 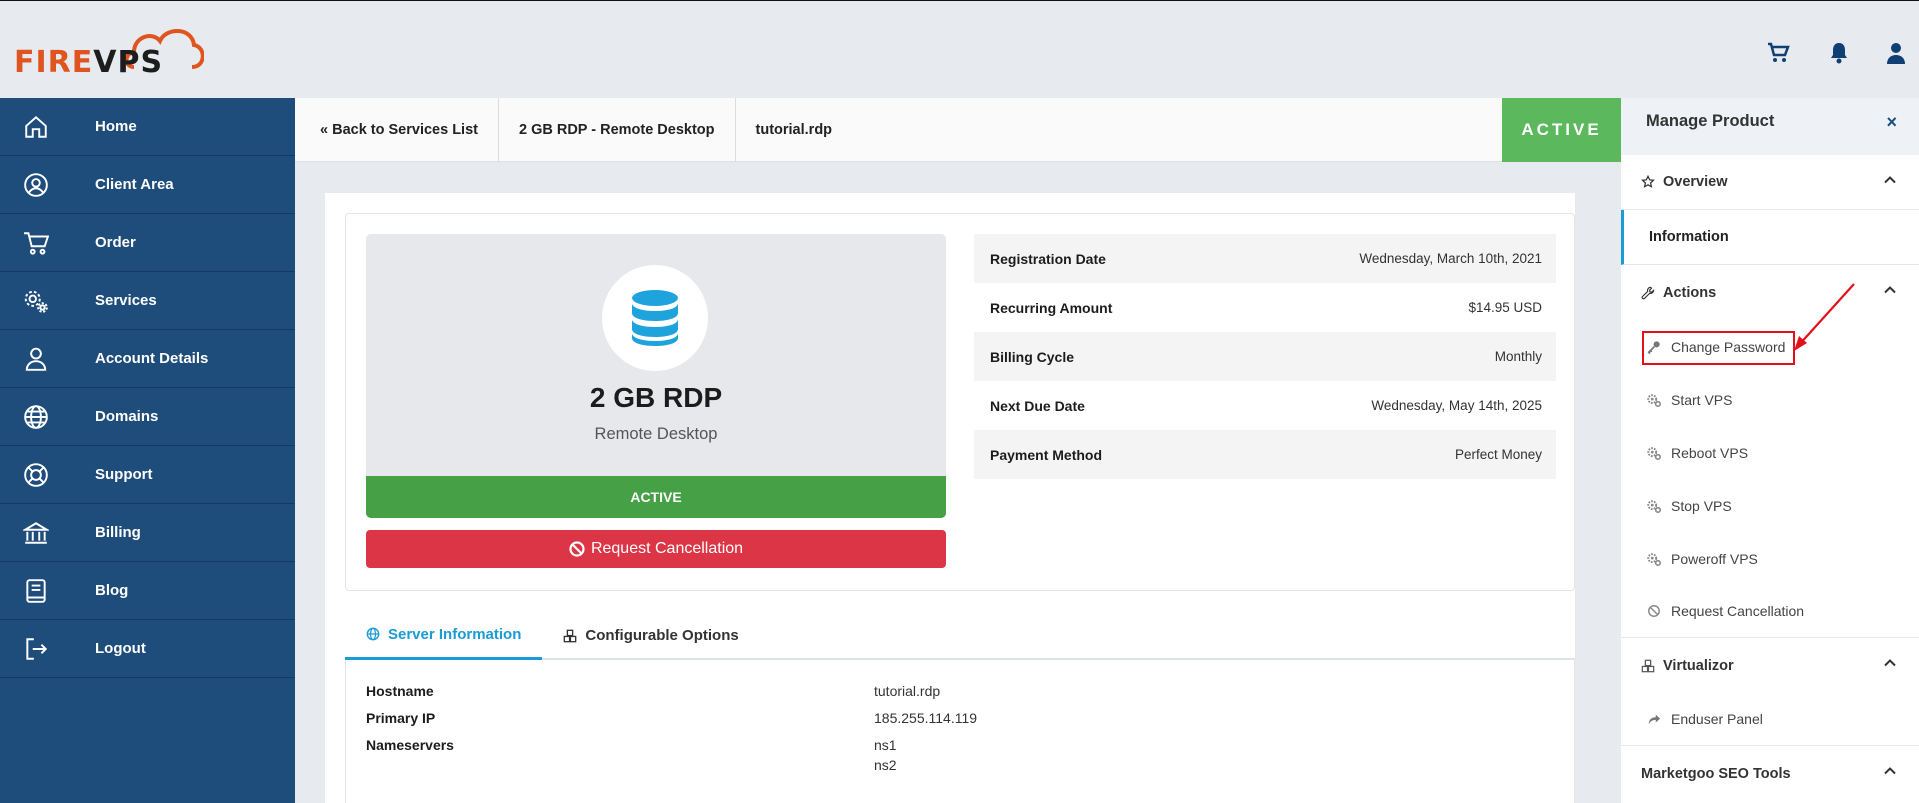 What do you see at coordinates (885, 745) in the screenshot?
I see `nameserver-1: ns1` at bounding box center [885, 745].